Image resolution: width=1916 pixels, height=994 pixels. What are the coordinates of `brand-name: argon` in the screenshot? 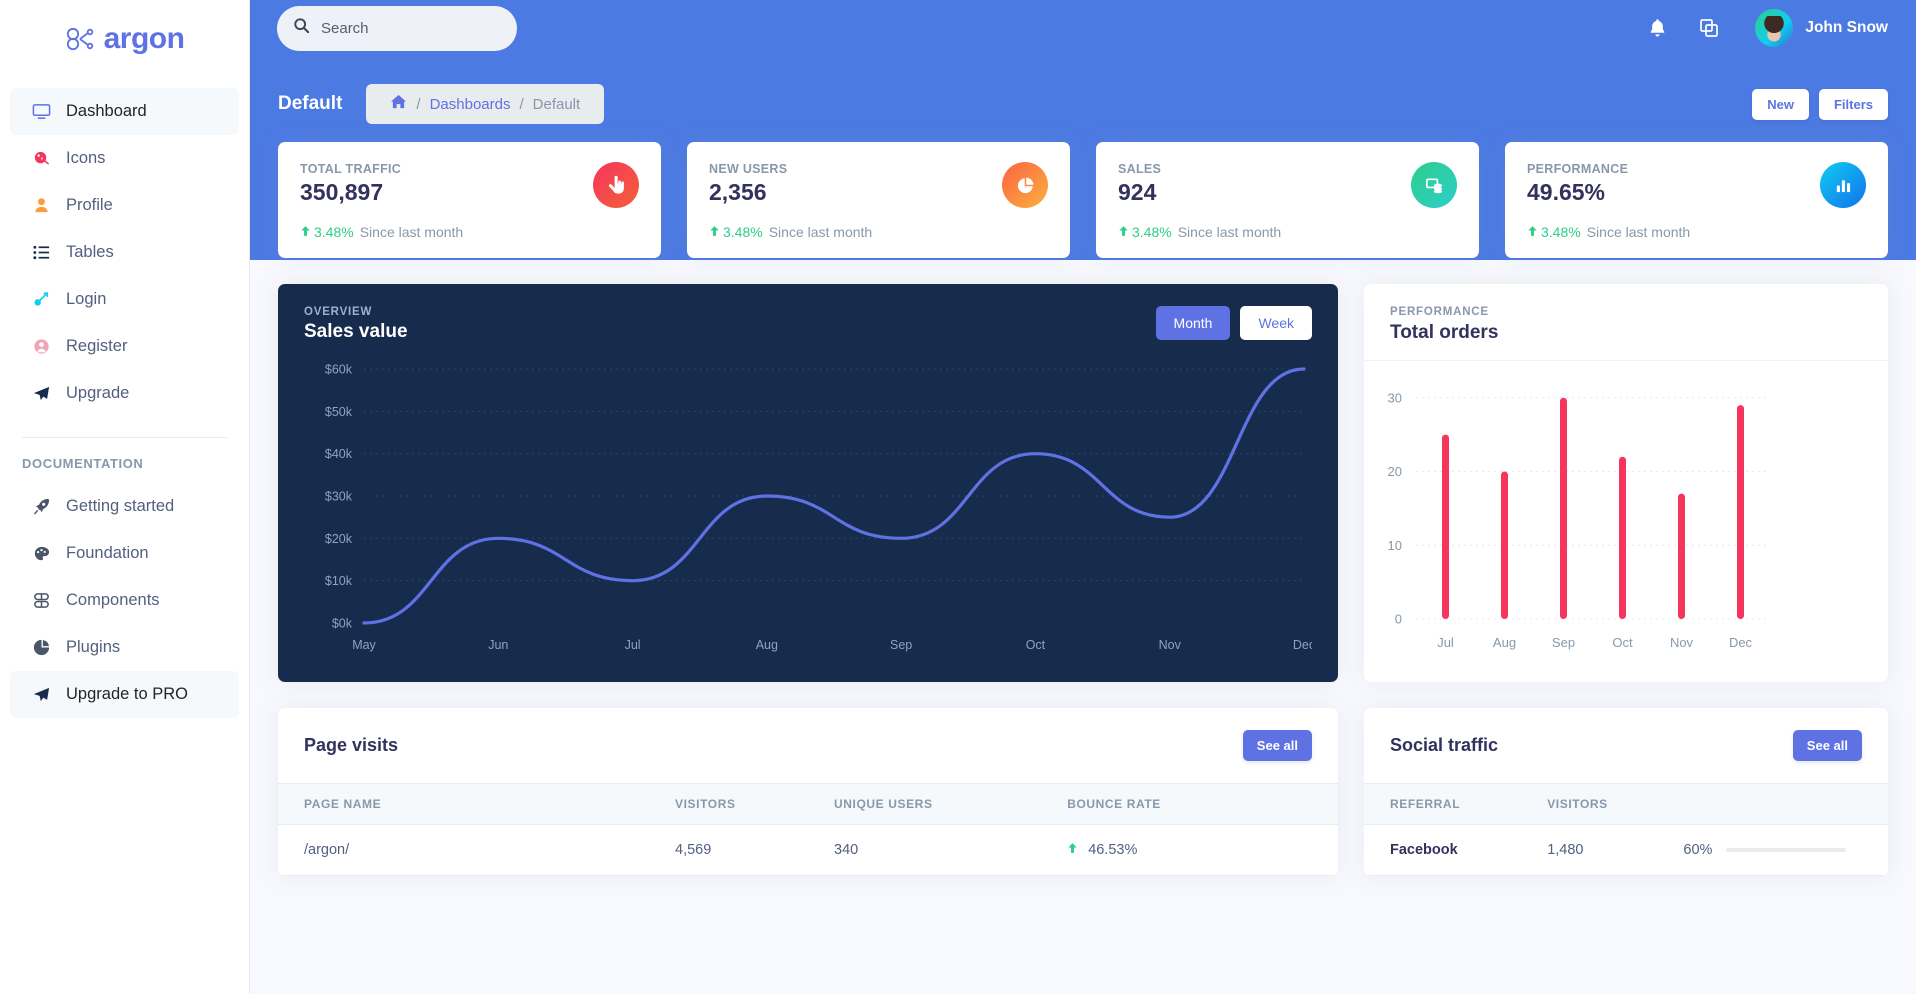 It's located at (144, 38).